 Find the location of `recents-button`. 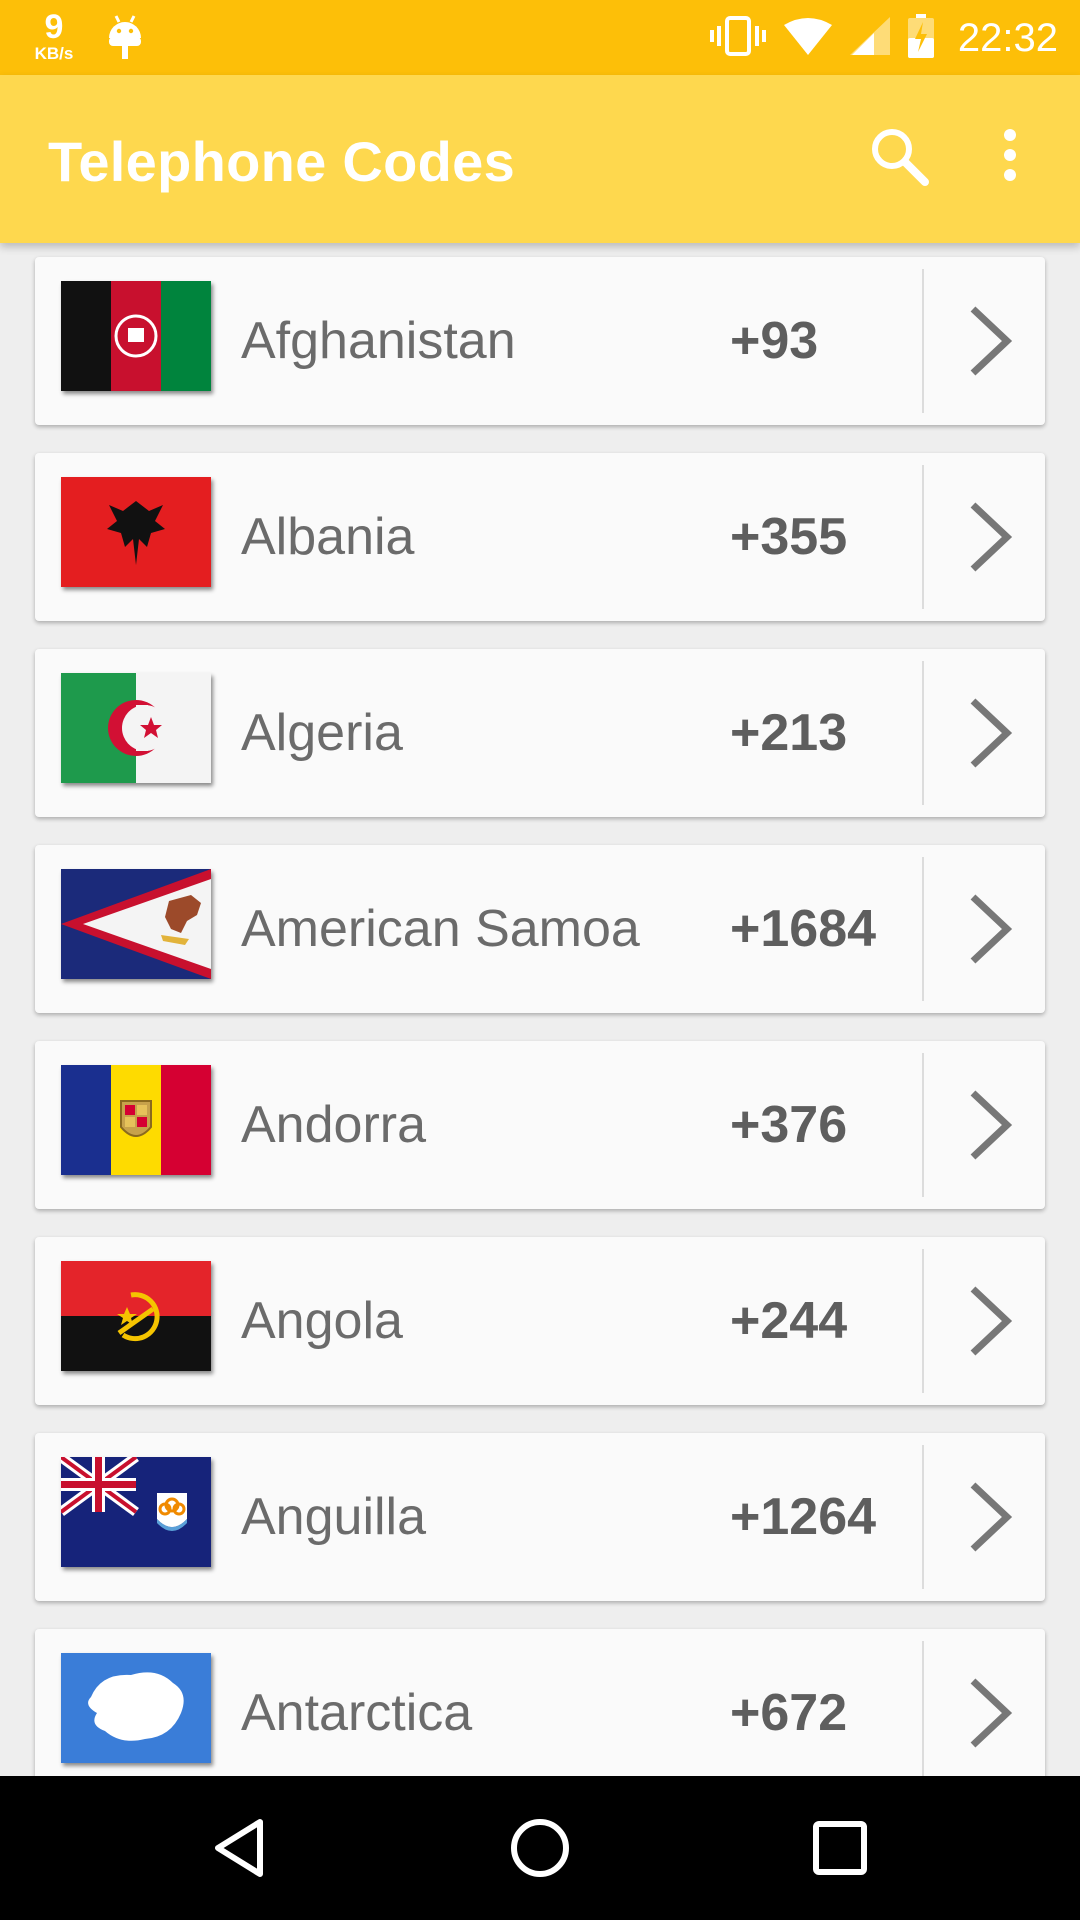

recents-button is located at coordinates (840, 1848).